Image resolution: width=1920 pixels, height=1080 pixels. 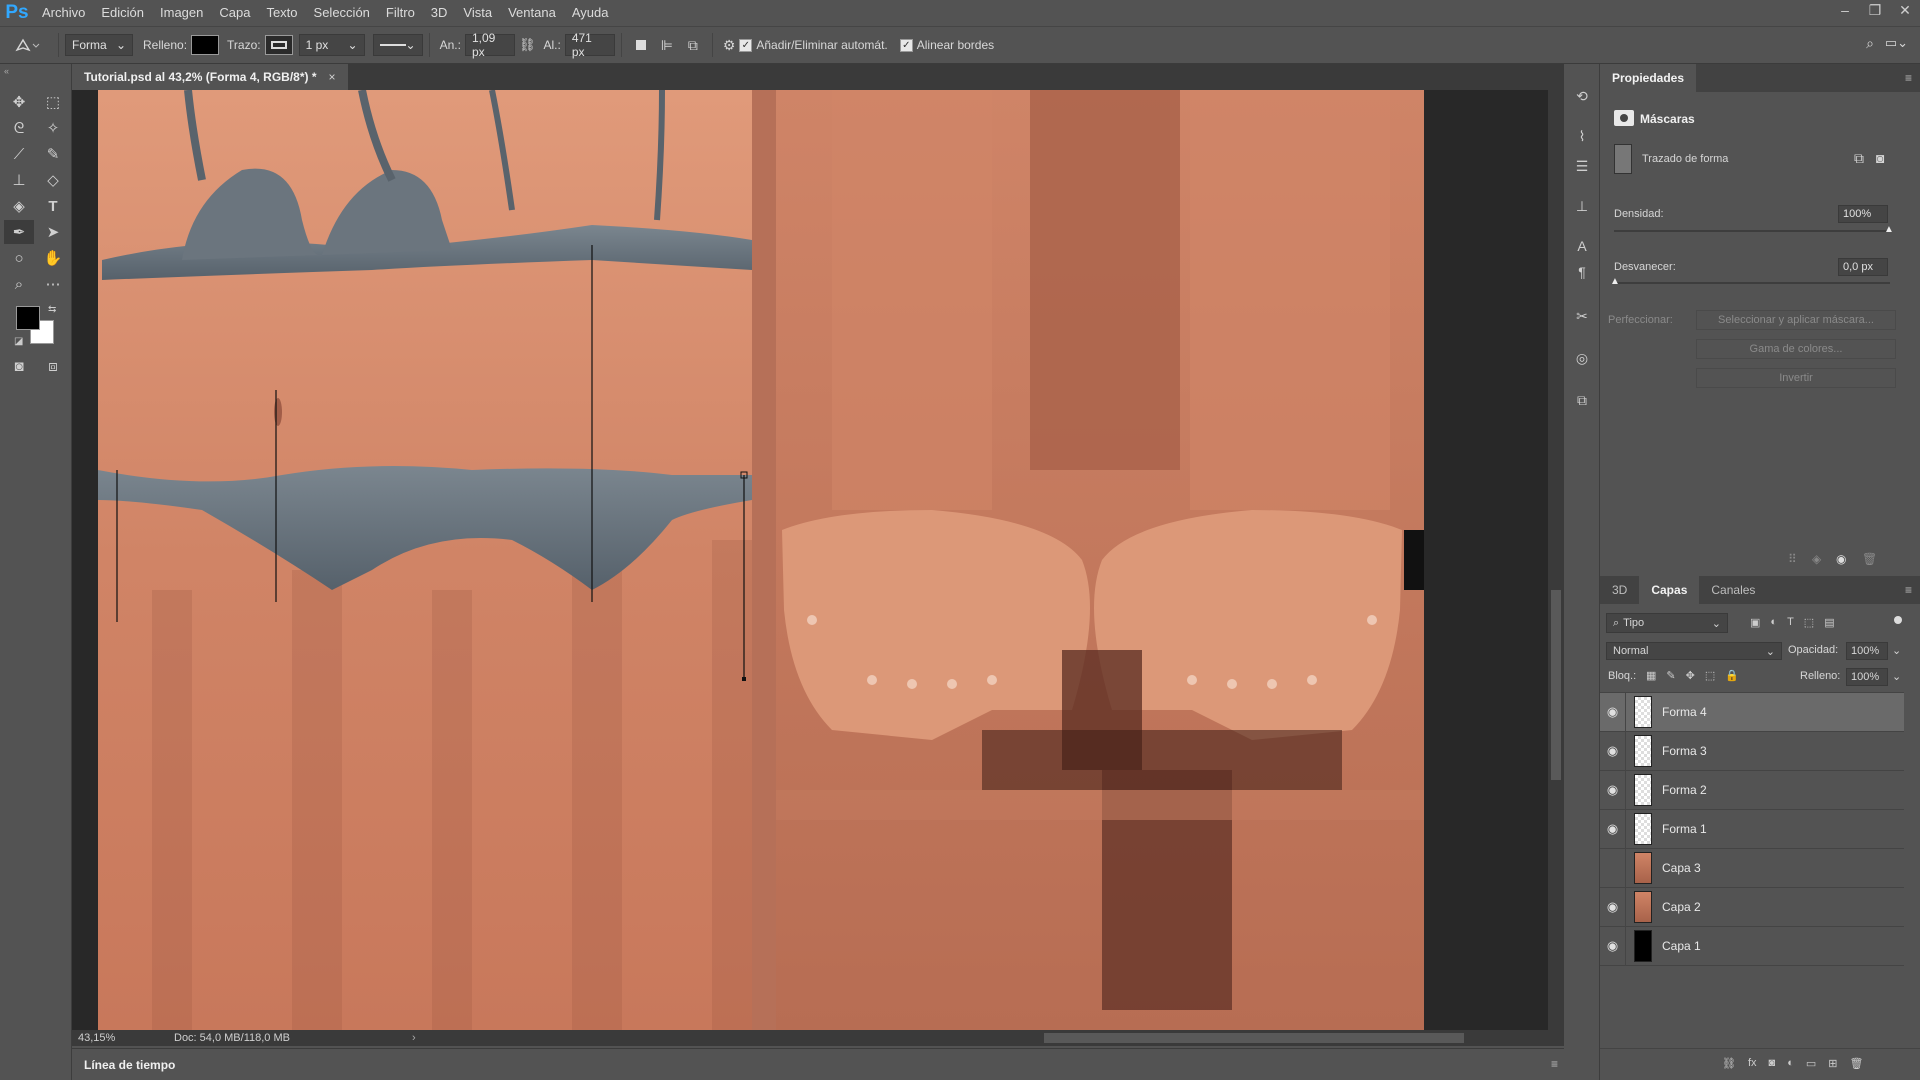 I want to click on adjustments-icon: ☰, so click(x=1582, y=166).